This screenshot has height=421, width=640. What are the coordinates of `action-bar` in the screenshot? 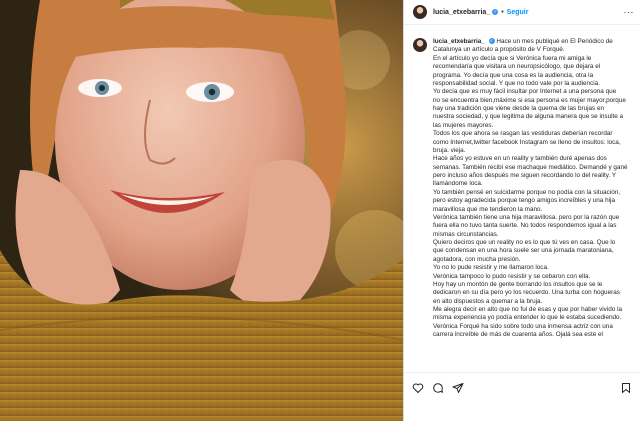 It's located at (522, 396).